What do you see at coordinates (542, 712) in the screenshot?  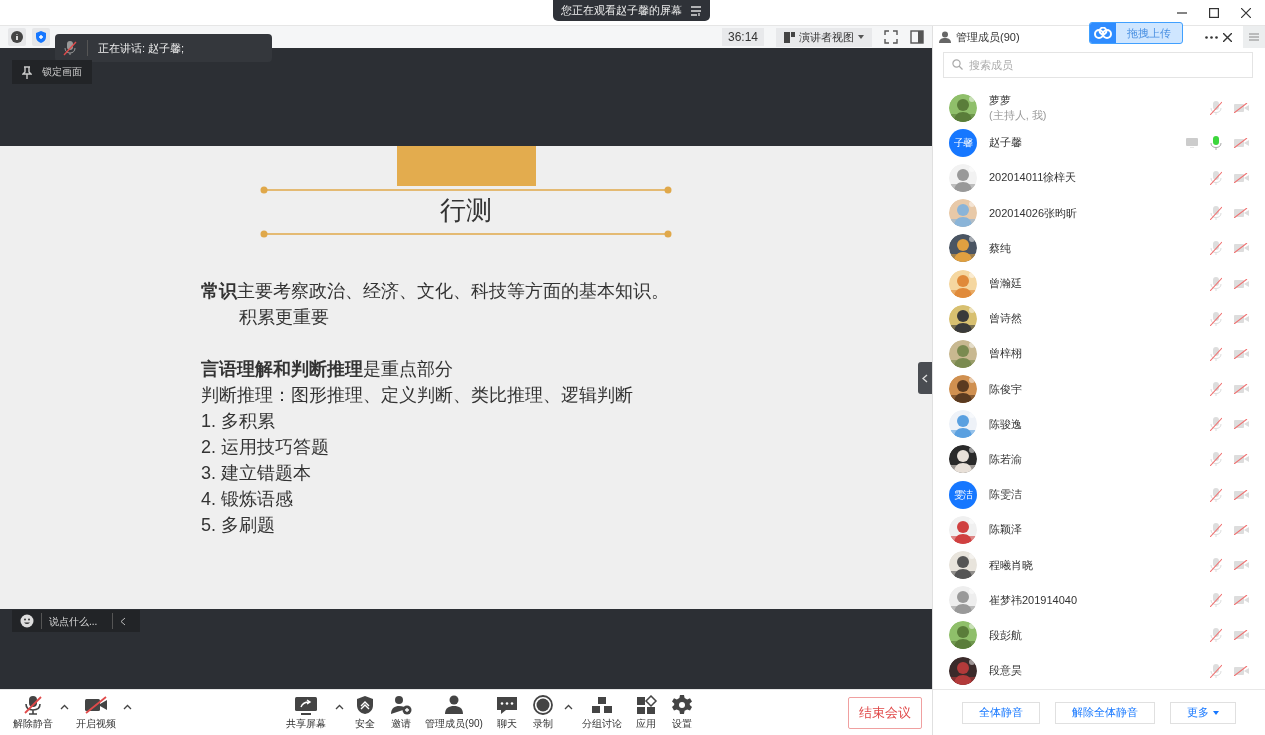 I see `record-button: 录制` at bounding box center [542, 712].